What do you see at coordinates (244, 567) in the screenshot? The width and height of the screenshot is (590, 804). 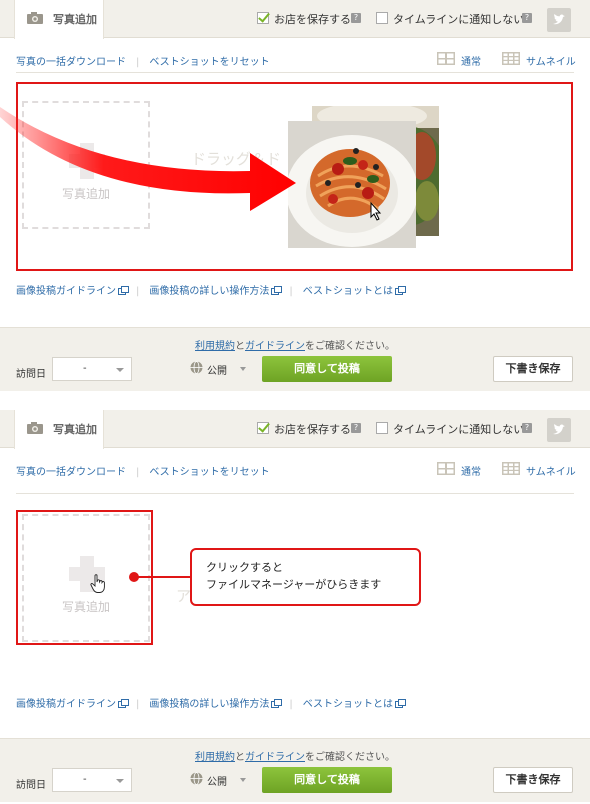 I see `callout-line-1: クリックすると` at bounding box center [244, 567].